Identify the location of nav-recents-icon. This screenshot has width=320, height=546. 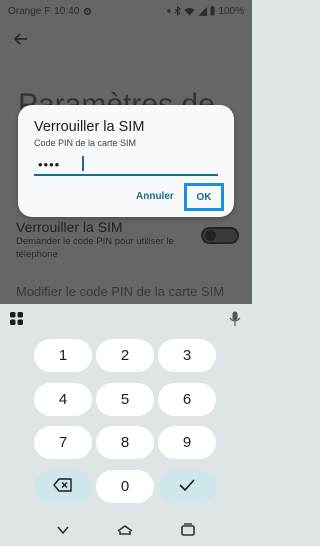
(188, 530).